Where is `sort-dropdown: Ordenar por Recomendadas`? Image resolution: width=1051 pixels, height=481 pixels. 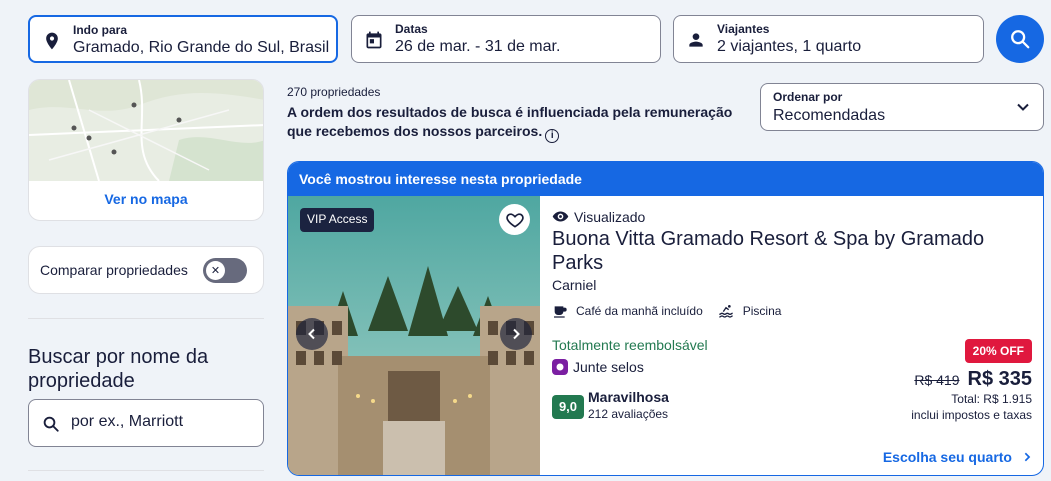 sort-dropdown: Ordenar por Recomendadas is located at coordinates (902, 107).